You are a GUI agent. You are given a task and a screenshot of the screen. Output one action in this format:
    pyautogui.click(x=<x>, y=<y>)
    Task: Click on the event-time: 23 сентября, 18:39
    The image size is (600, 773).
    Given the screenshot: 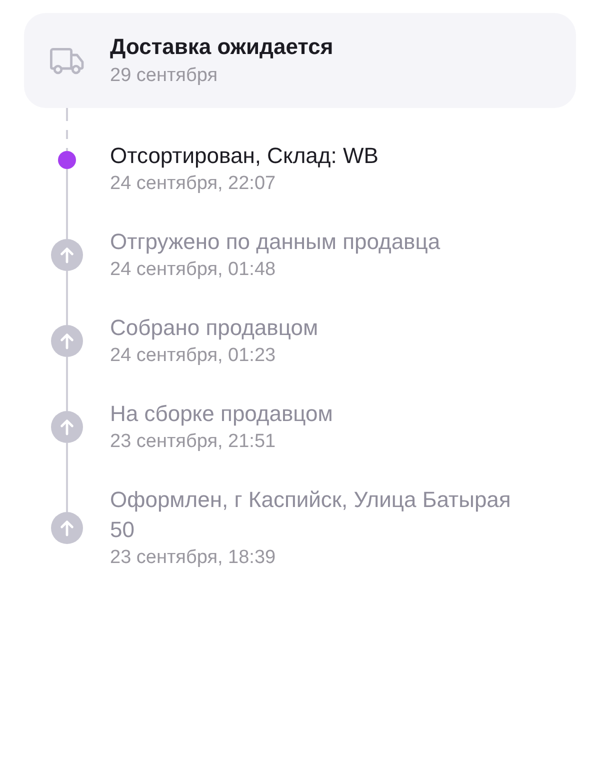 What is the action you would take?
    pyautogui.click(x=193, y=558)
    